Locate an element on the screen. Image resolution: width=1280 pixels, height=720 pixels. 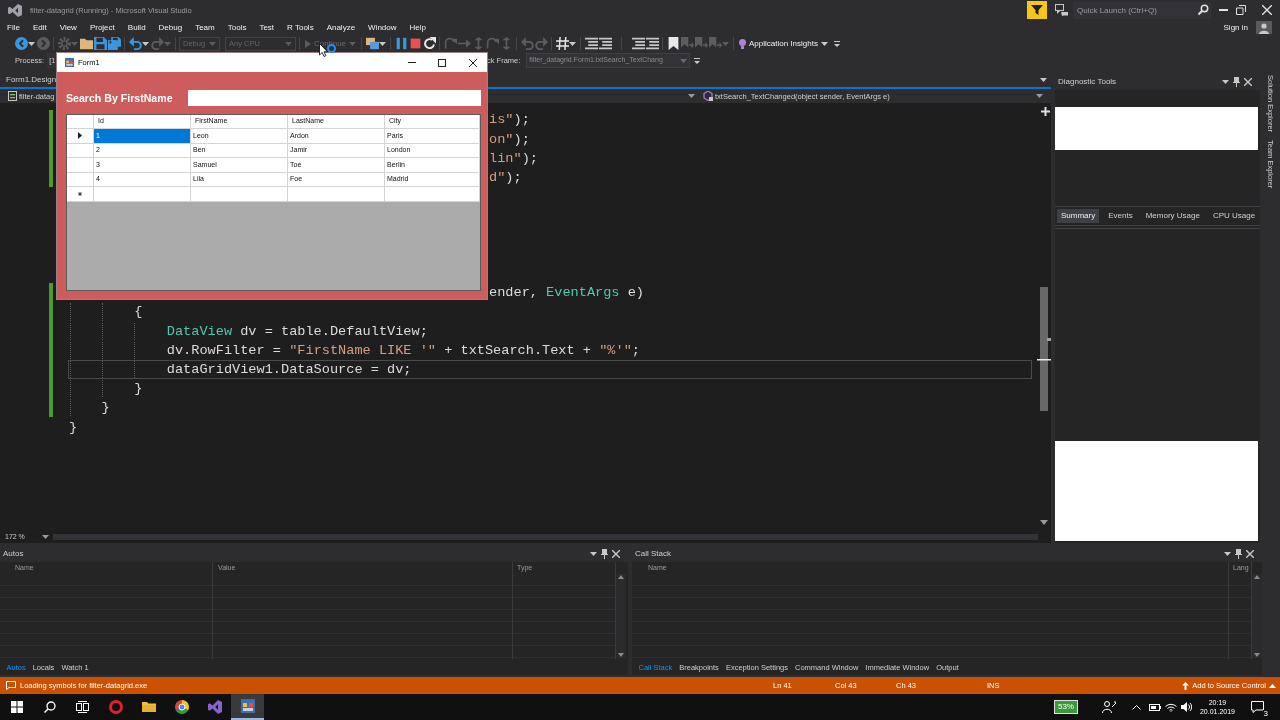
wifi-icon is located at coordinates (1170, 707).